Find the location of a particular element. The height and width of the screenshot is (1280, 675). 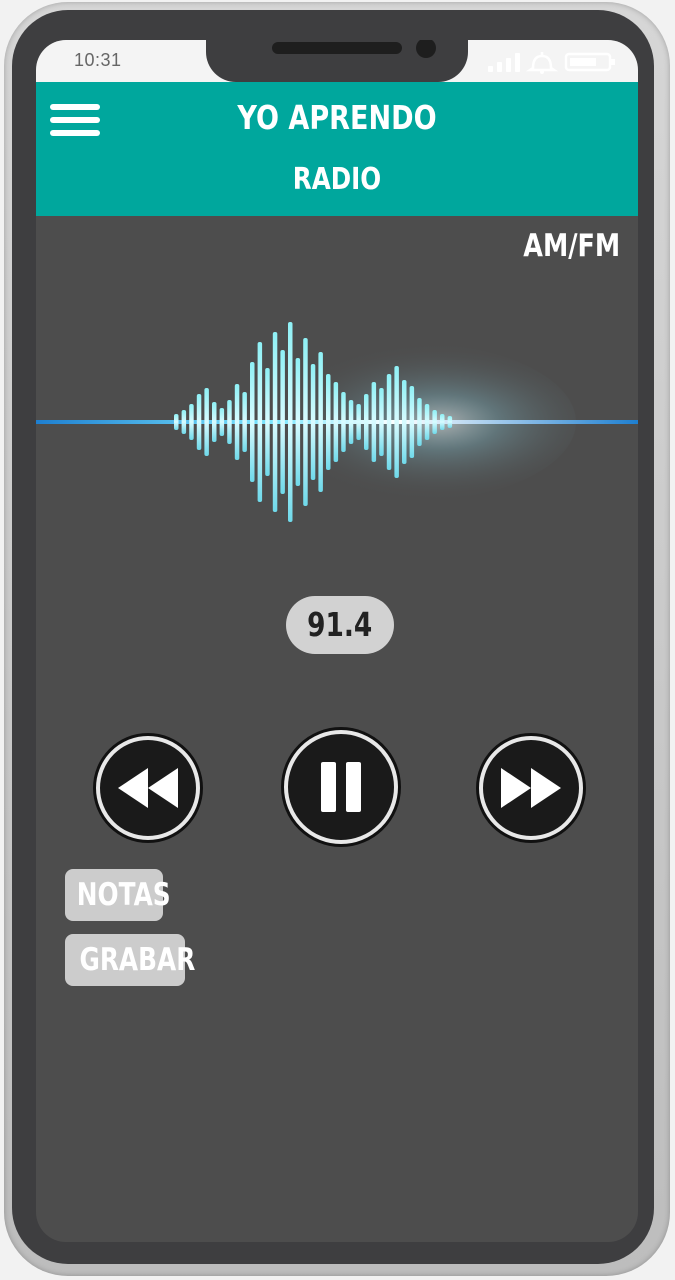

speaker-grille is located at coordinates (337, 48).